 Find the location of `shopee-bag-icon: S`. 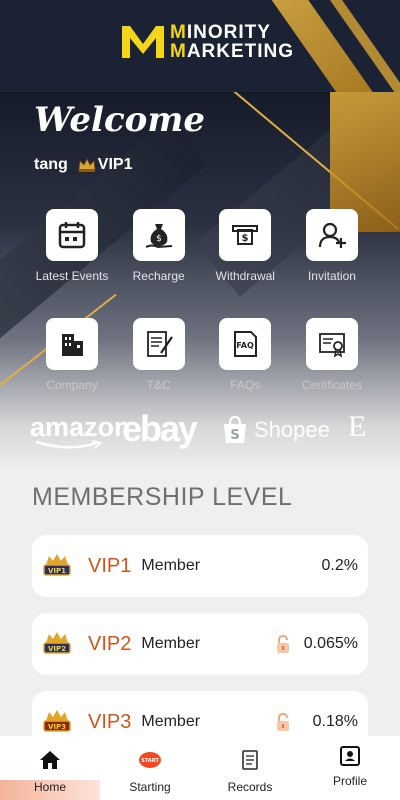

shopee-bag-icon: S is located at coordinates (235, 429).